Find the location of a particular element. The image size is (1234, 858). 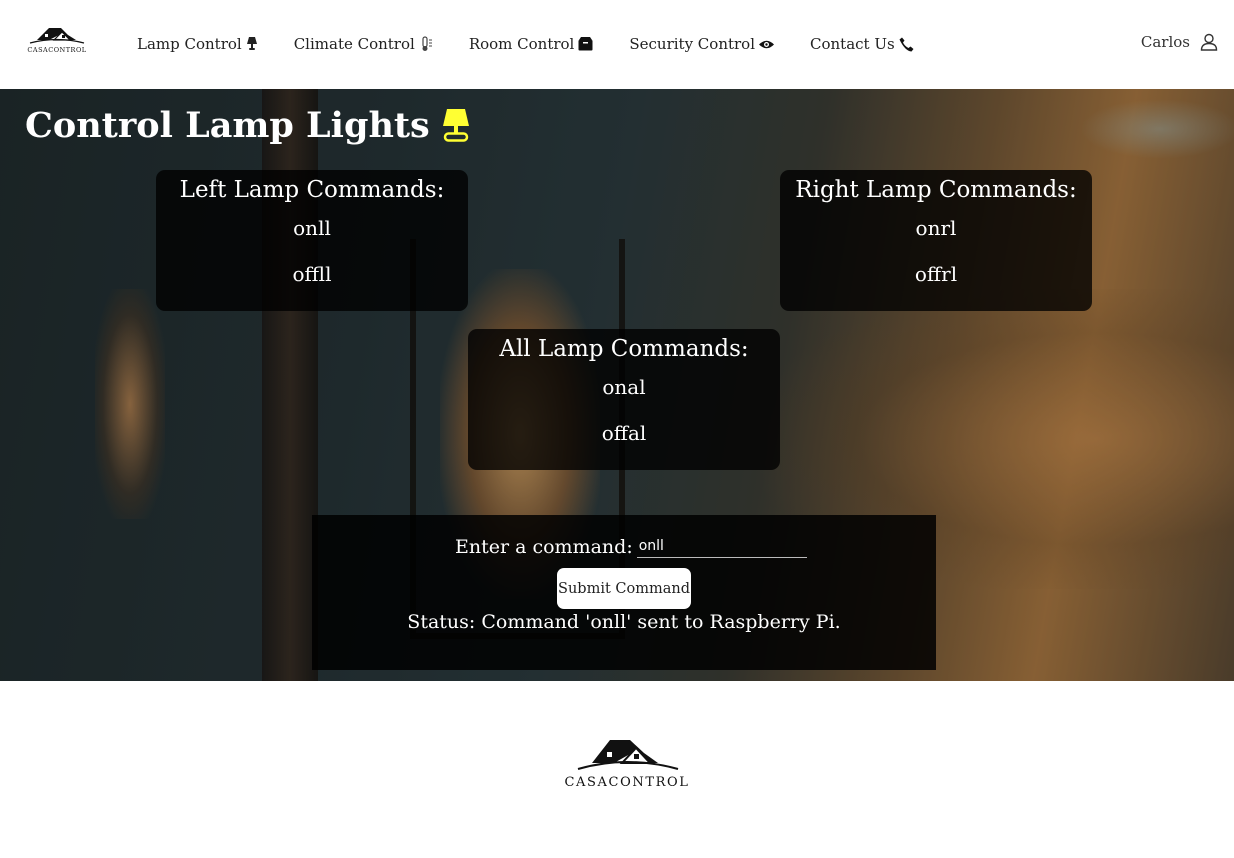

user-name: Carlos is located at coordinates (1165, 42).